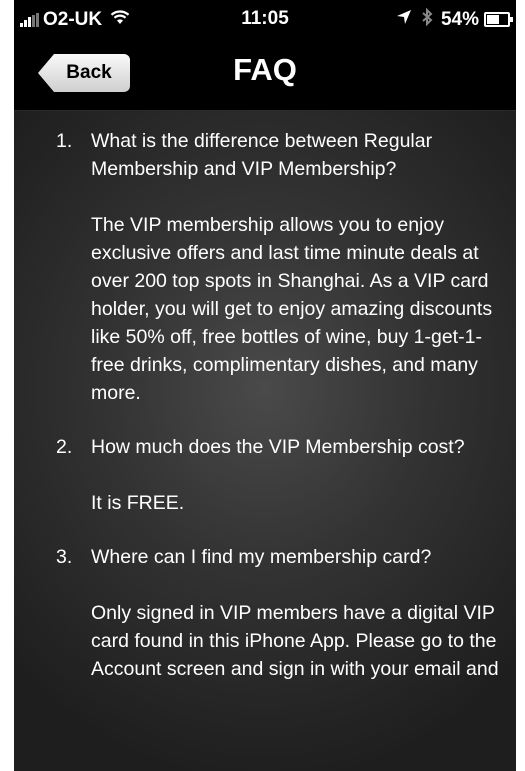 The width and height of the screenshot is (525, 771). Describe the element at coordinates (278, 447) in the screenshot. I see `faq-question: How much does the VIP Membership cost?` at that location.